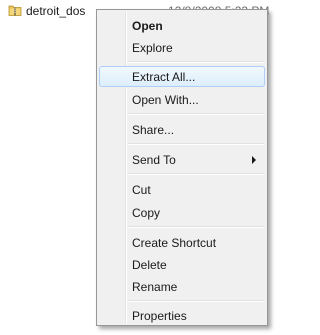 The width and height of the screenshot is (320, 335). I want to click on menu-item-properties: Properties, so click(182, 315).